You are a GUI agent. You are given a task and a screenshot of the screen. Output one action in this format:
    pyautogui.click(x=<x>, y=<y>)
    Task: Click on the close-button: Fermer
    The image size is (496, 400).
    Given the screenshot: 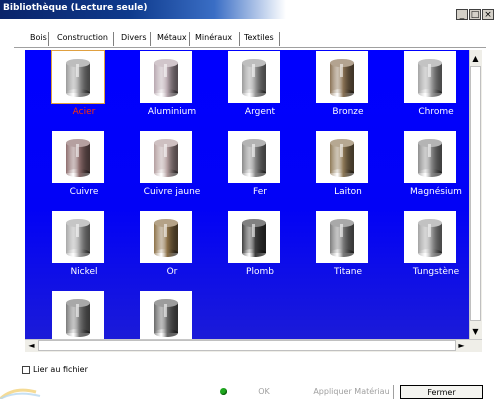 What is the action you would take?
    pyautogui.click(x=441, y=392)
    